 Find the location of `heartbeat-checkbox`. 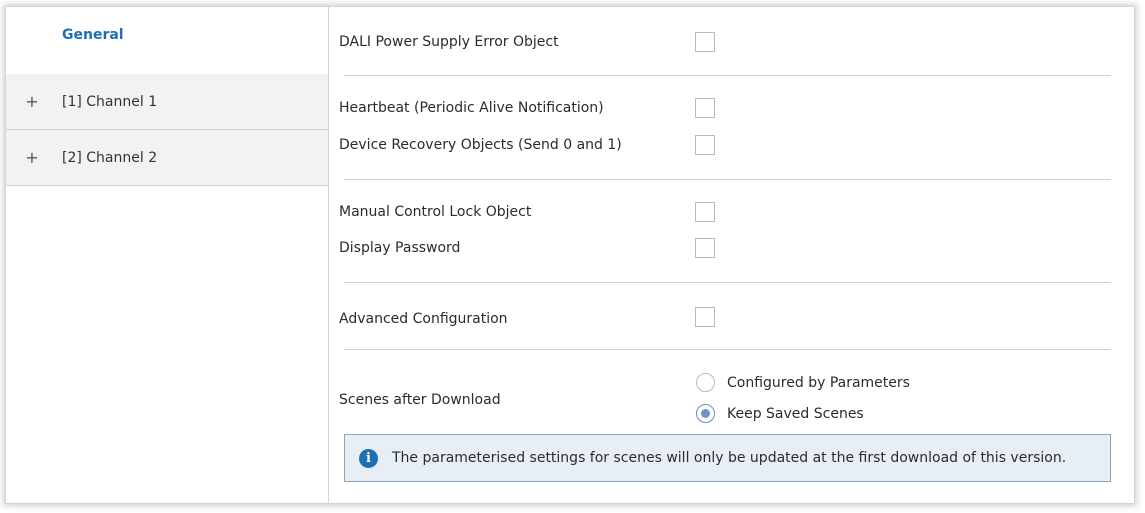

heartbeat-checkbox is located at coordinates (705, 108).